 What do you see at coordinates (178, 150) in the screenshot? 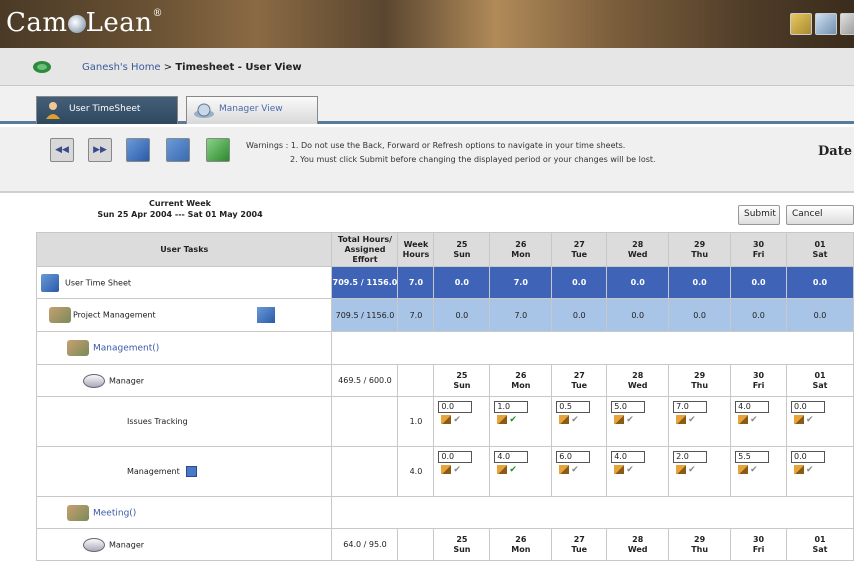
I see `team-chart-button` at bounding box center [178, 150].